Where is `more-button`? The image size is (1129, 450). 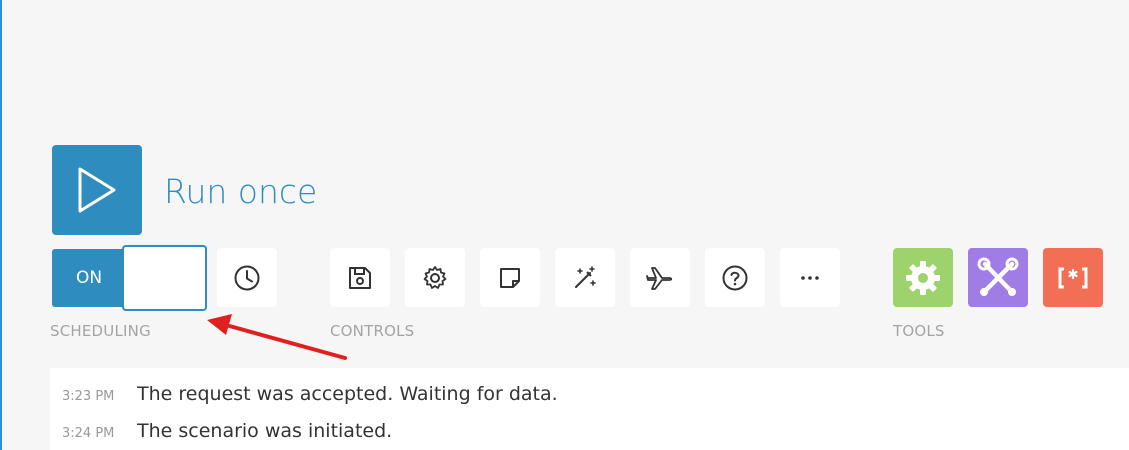
more-button is located at coordinates (810, 277).